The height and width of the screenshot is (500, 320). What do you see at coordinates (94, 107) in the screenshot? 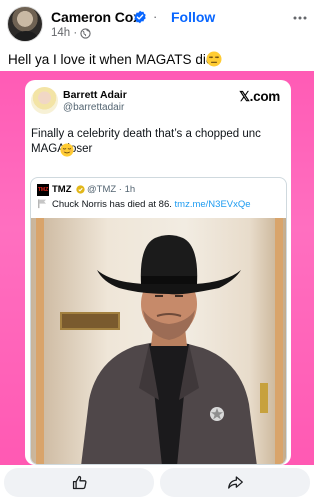
I see `tweet-author-handle: @barrettadair` at bounding box center [94, 107].